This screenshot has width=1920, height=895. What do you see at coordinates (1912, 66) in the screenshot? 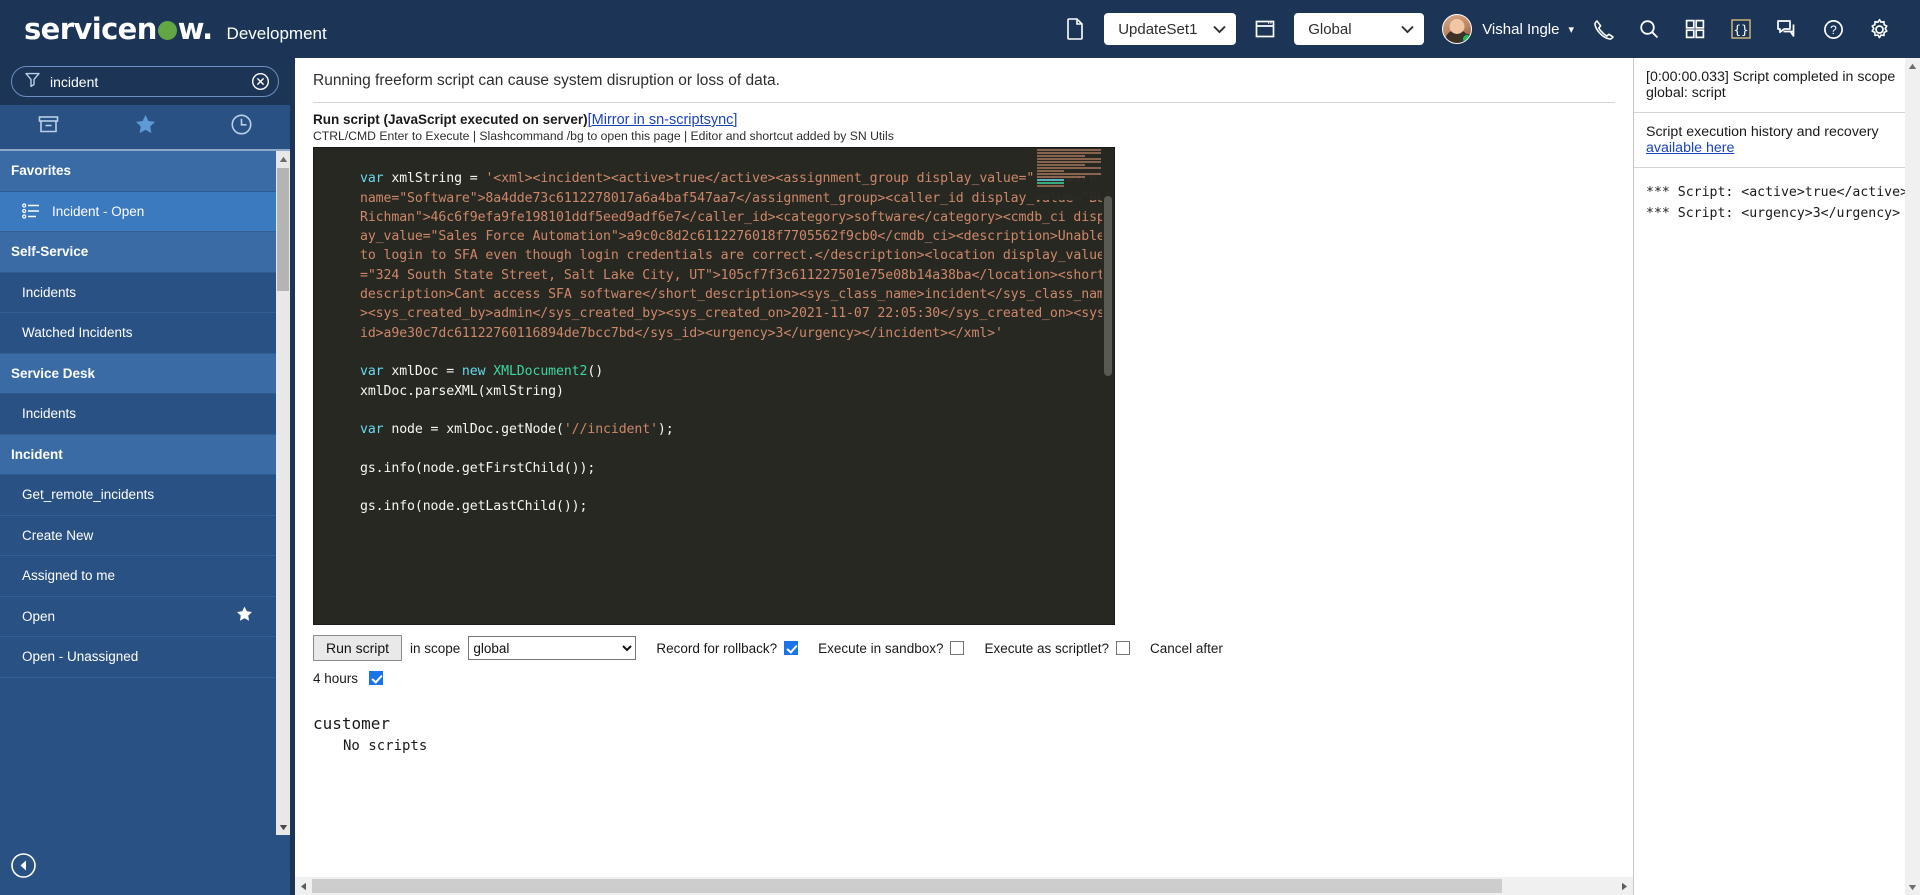
I see `output-scroll-up-icon` at bounding box center [1912, 66].